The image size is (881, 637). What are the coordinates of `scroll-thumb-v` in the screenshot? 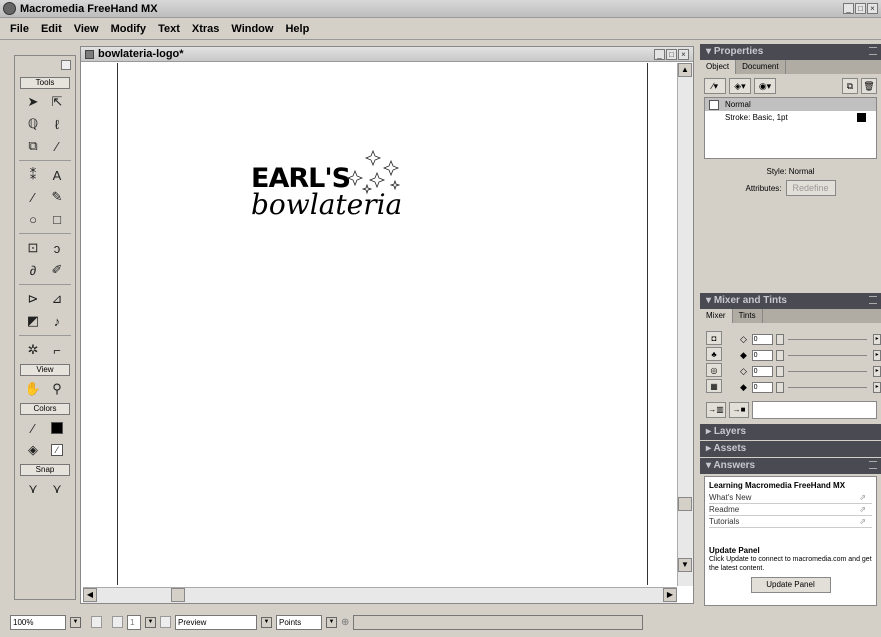 It's located at (685, 504).